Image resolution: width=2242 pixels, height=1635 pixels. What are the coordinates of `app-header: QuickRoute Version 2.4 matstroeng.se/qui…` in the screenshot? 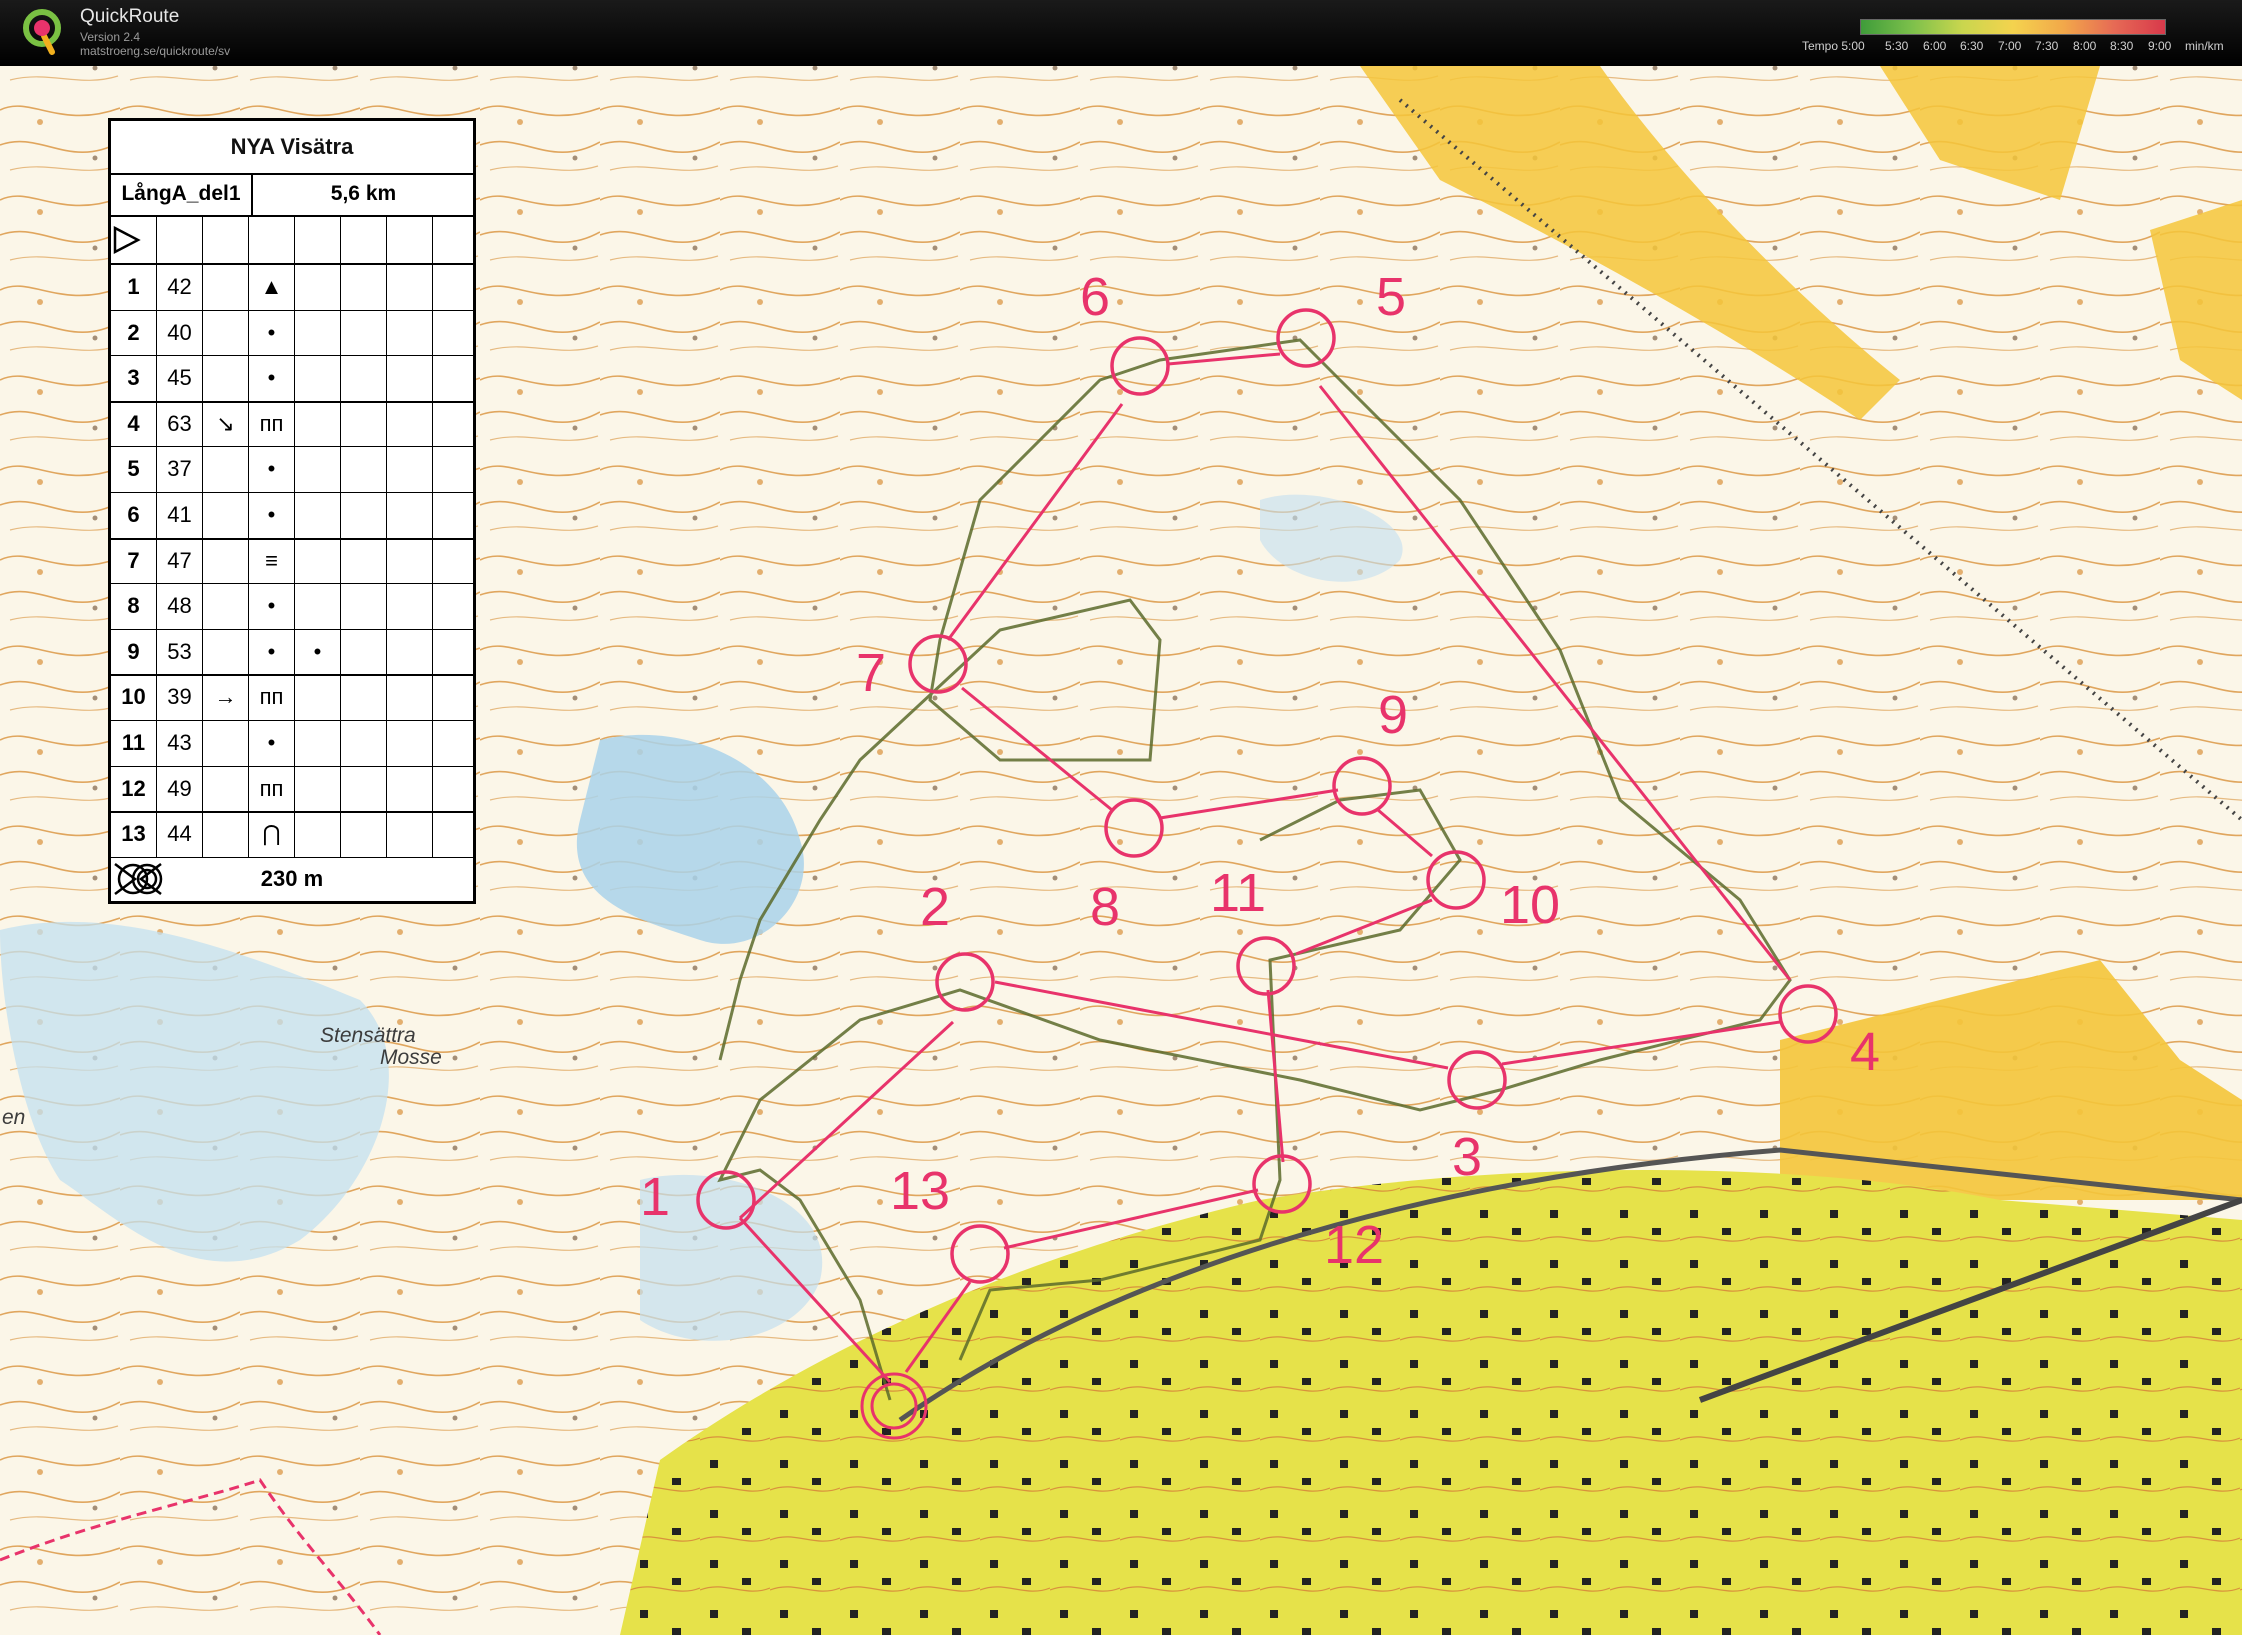 It's located at (1121, 33).